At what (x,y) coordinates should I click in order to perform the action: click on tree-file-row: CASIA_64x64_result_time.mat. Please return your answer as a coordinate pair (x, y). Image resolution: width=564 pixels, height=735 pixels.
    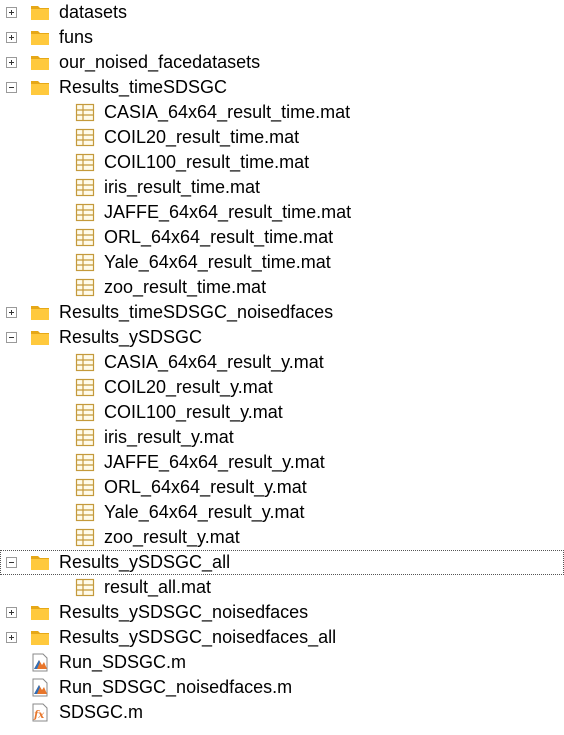
    Looking at the image, I should click on (282, 112).